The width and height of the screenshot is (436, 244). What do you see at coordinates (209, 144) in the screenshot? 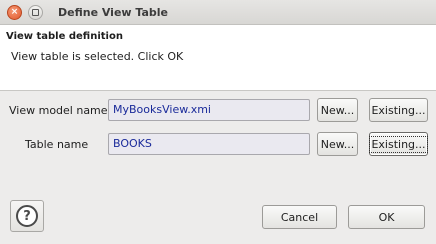
I see `table-name-field: BOOKS` at bounding box center [209, 144].